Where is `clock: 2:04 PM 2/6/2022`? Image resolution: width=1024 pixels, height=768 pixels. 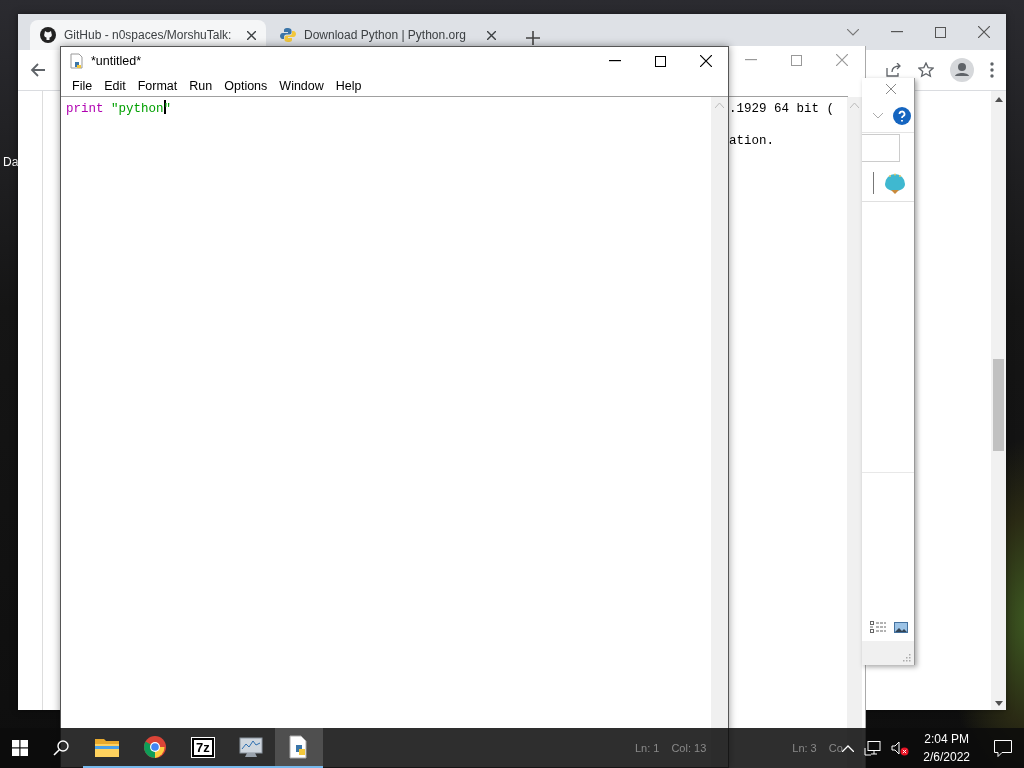
clock: 2:04 PM 2/6/2022 is located at coordinates (946, 748).